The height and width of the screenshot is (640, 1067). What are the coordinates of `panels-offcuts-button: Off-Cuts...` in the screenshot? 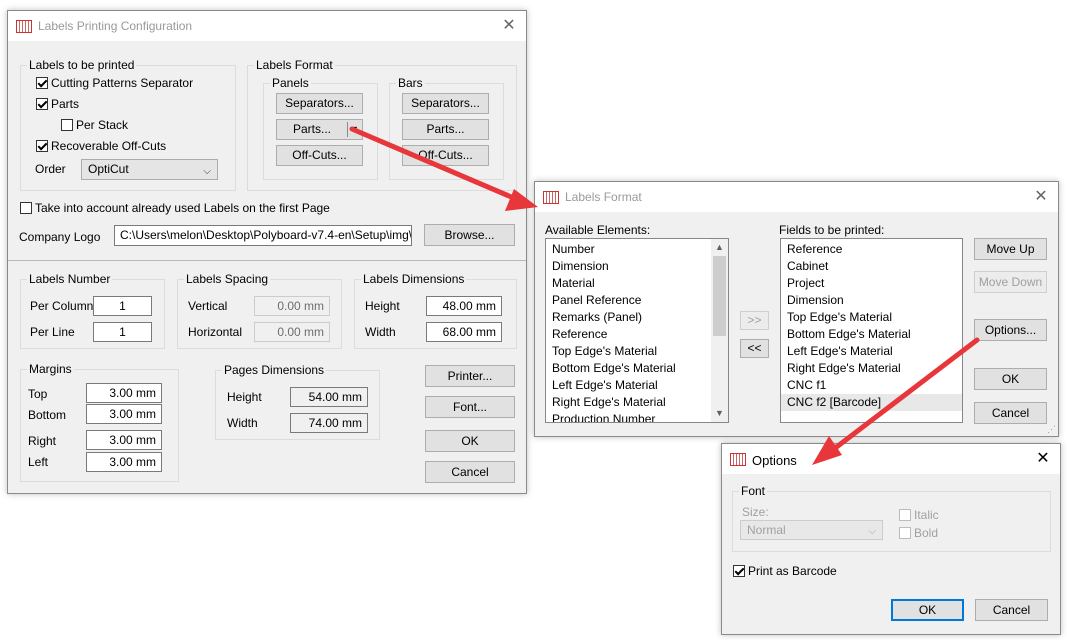 It's located at (319, 155).